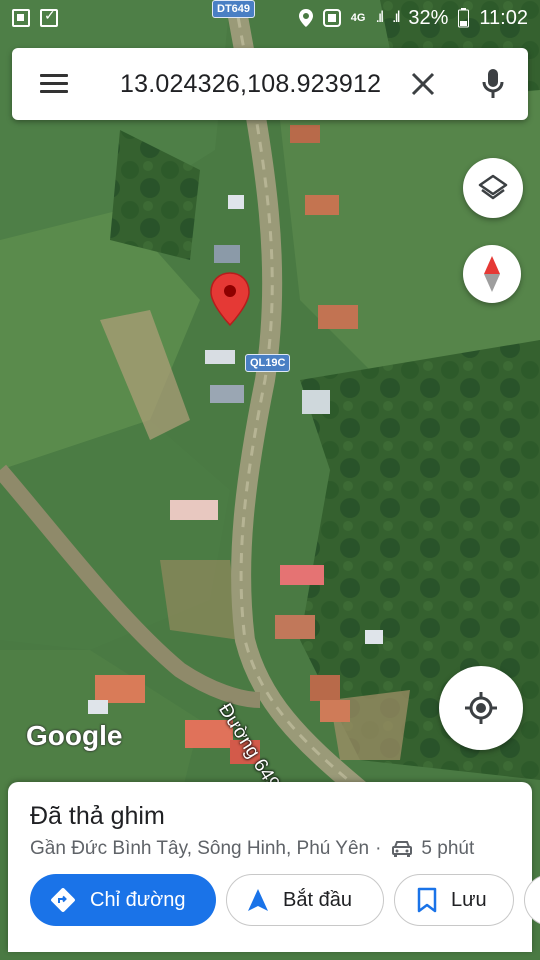 This screenshot has width=540, height=960. Describe the element at coordinates (402, 849) in the screenshot. I see `car-icon` at that location.